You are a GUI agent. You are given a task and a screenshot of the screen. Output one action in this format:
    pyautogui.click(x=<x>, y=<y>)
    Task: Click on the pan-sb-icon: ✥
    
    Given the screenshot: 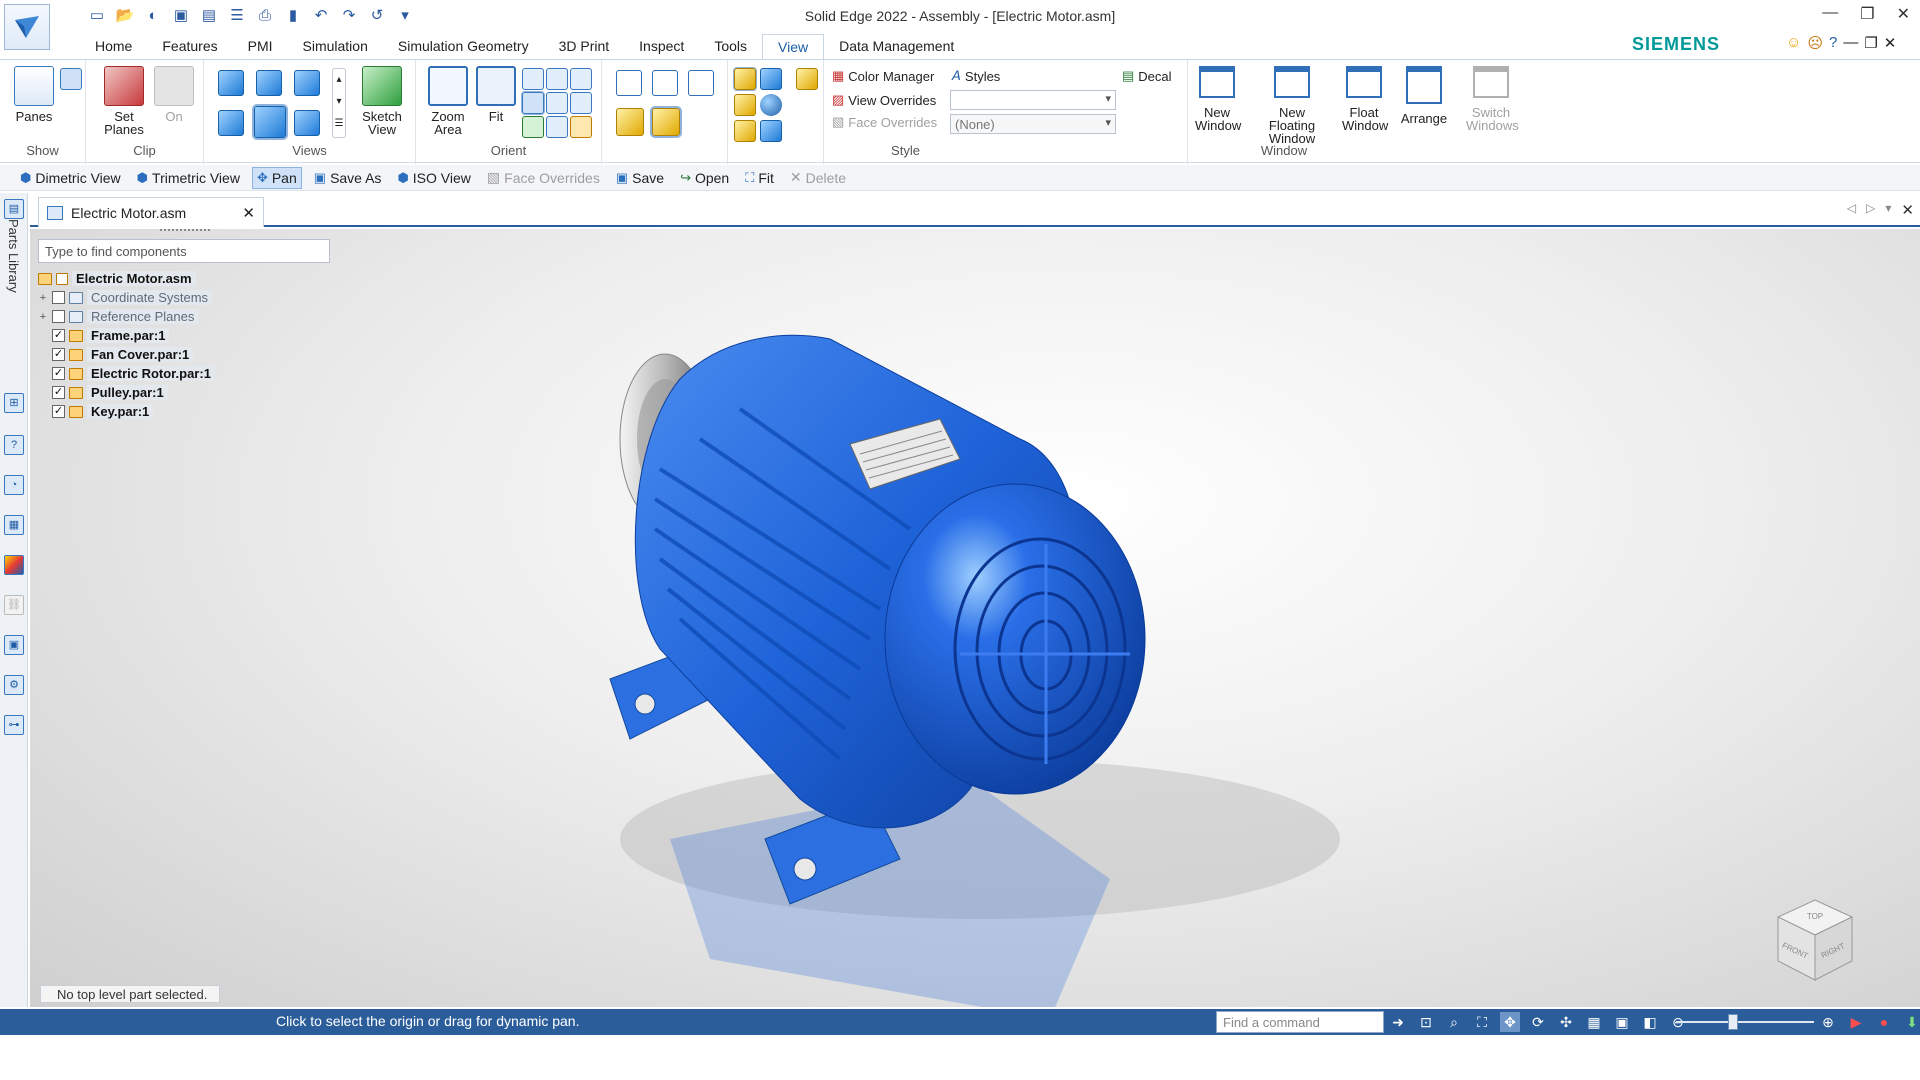 What is the action you would take?
    pyautogui.click(x=1510, y=1022)
    